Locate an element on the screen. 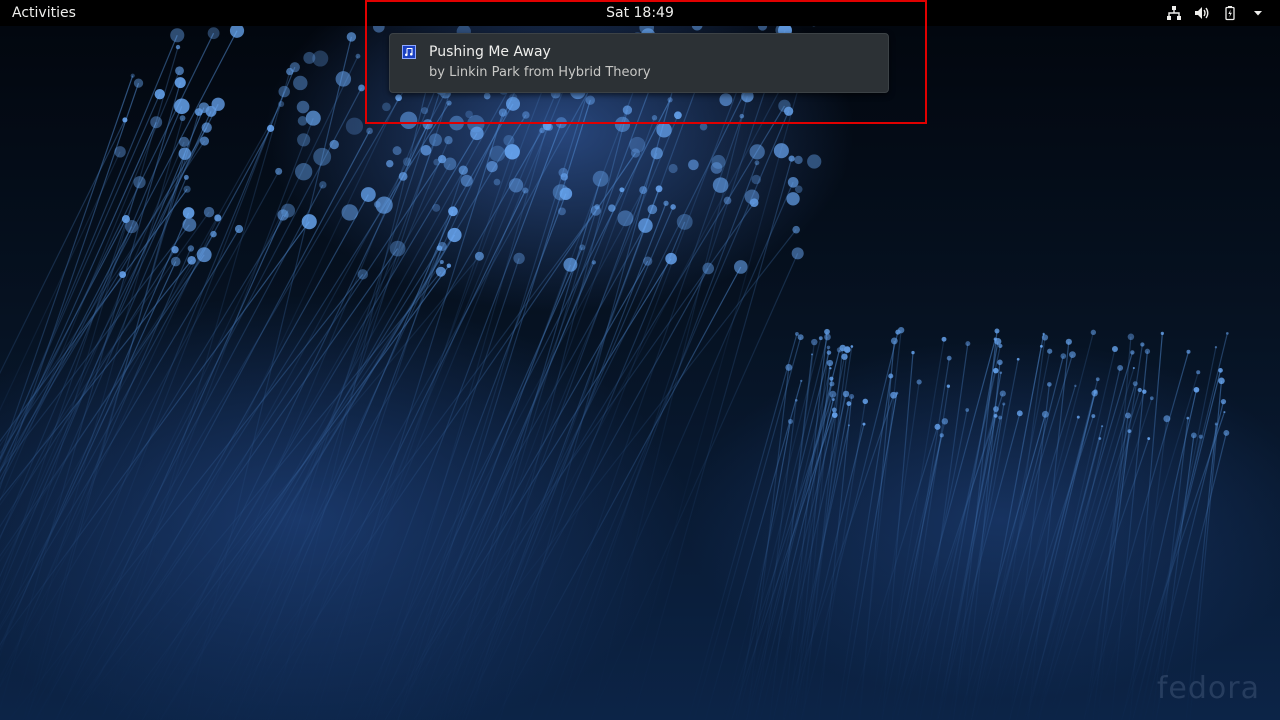 The image size is (1280, 720). activities-button: Activities is located at coordinates (44, 13).